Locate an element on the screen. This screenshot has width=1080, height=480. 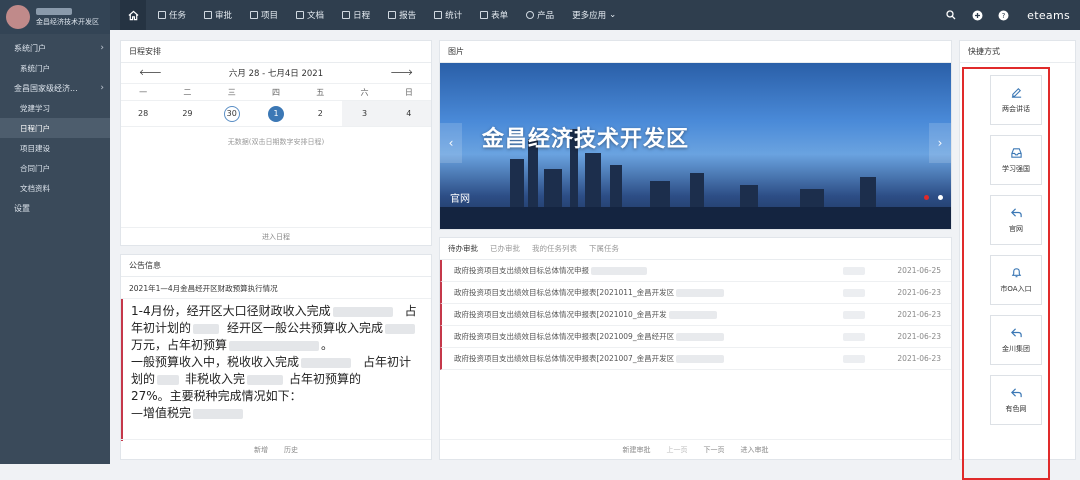
new-approval-link: 新建审批 is located at coordinates (637, 450).